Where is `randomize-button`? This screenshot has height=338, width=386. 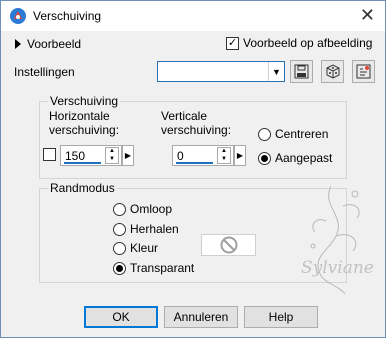 randomize-button is located at coordinates (332, 71).